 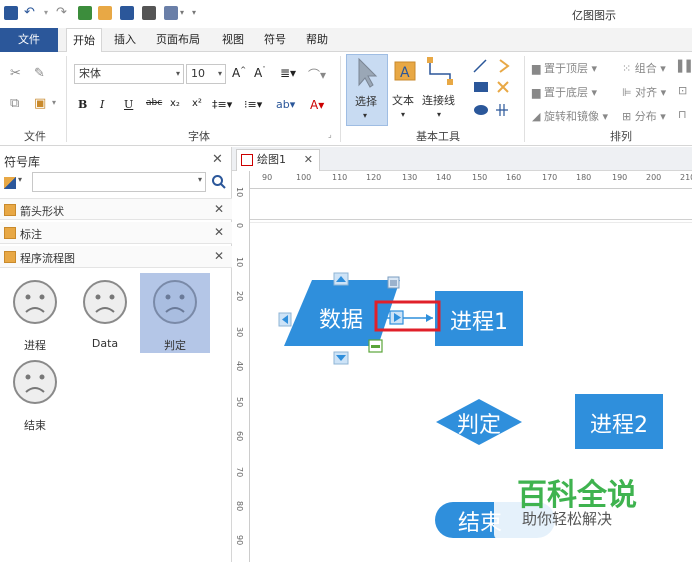 What do you see at coordinates (340, 320) in the screenshot?
I see `data-shape-label: 数据` at bounding box center [340, 320].